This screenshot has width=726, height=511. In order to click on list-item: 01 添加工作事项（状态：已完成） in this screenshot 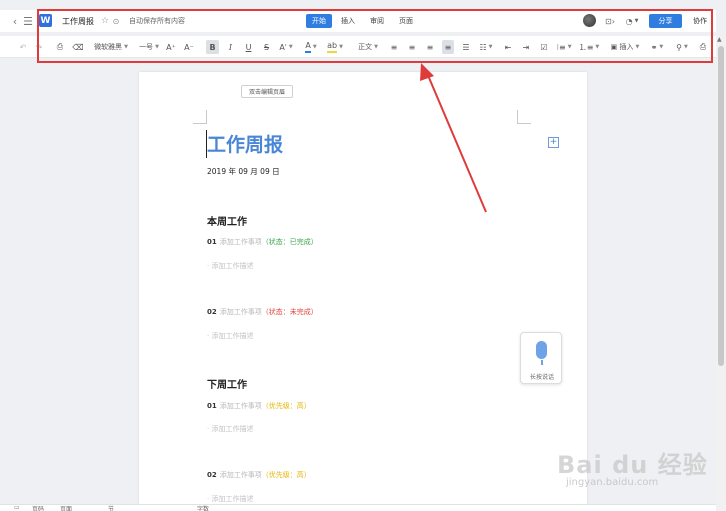, I will do `click(262, 242)`.